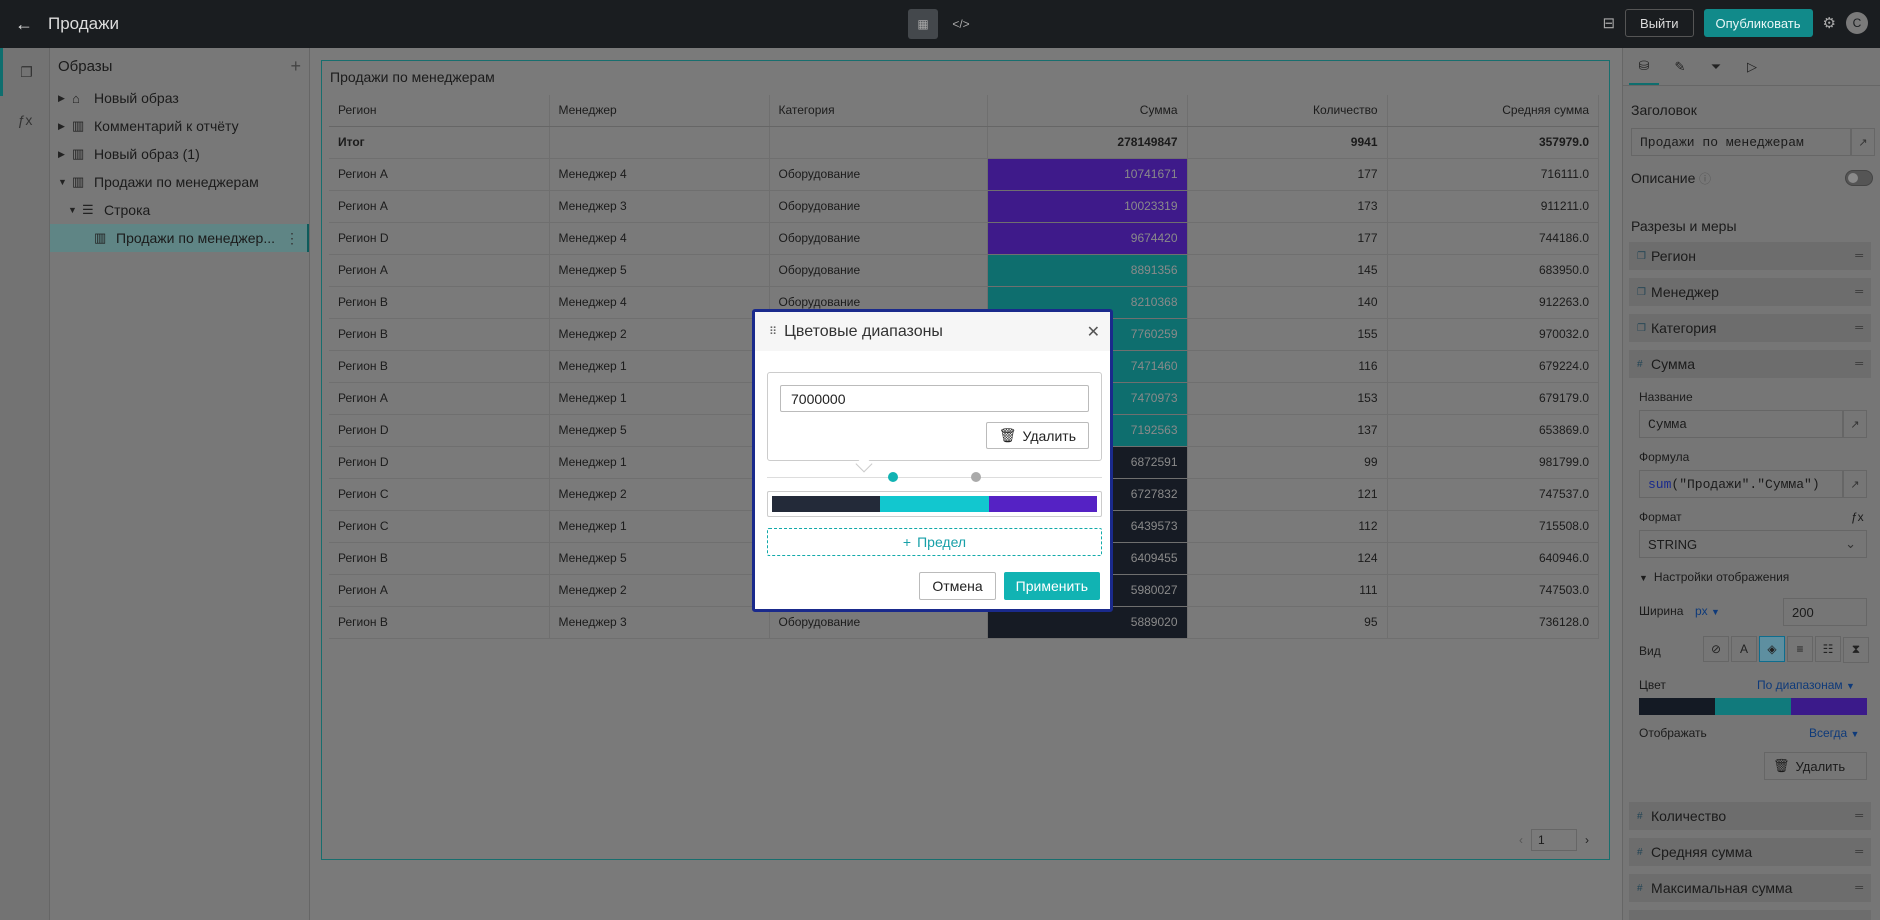  What do you see at coordinates (25, 120) in the screenshot?
I see `formula-icon: ƒx` at bounding box center [25, 120].